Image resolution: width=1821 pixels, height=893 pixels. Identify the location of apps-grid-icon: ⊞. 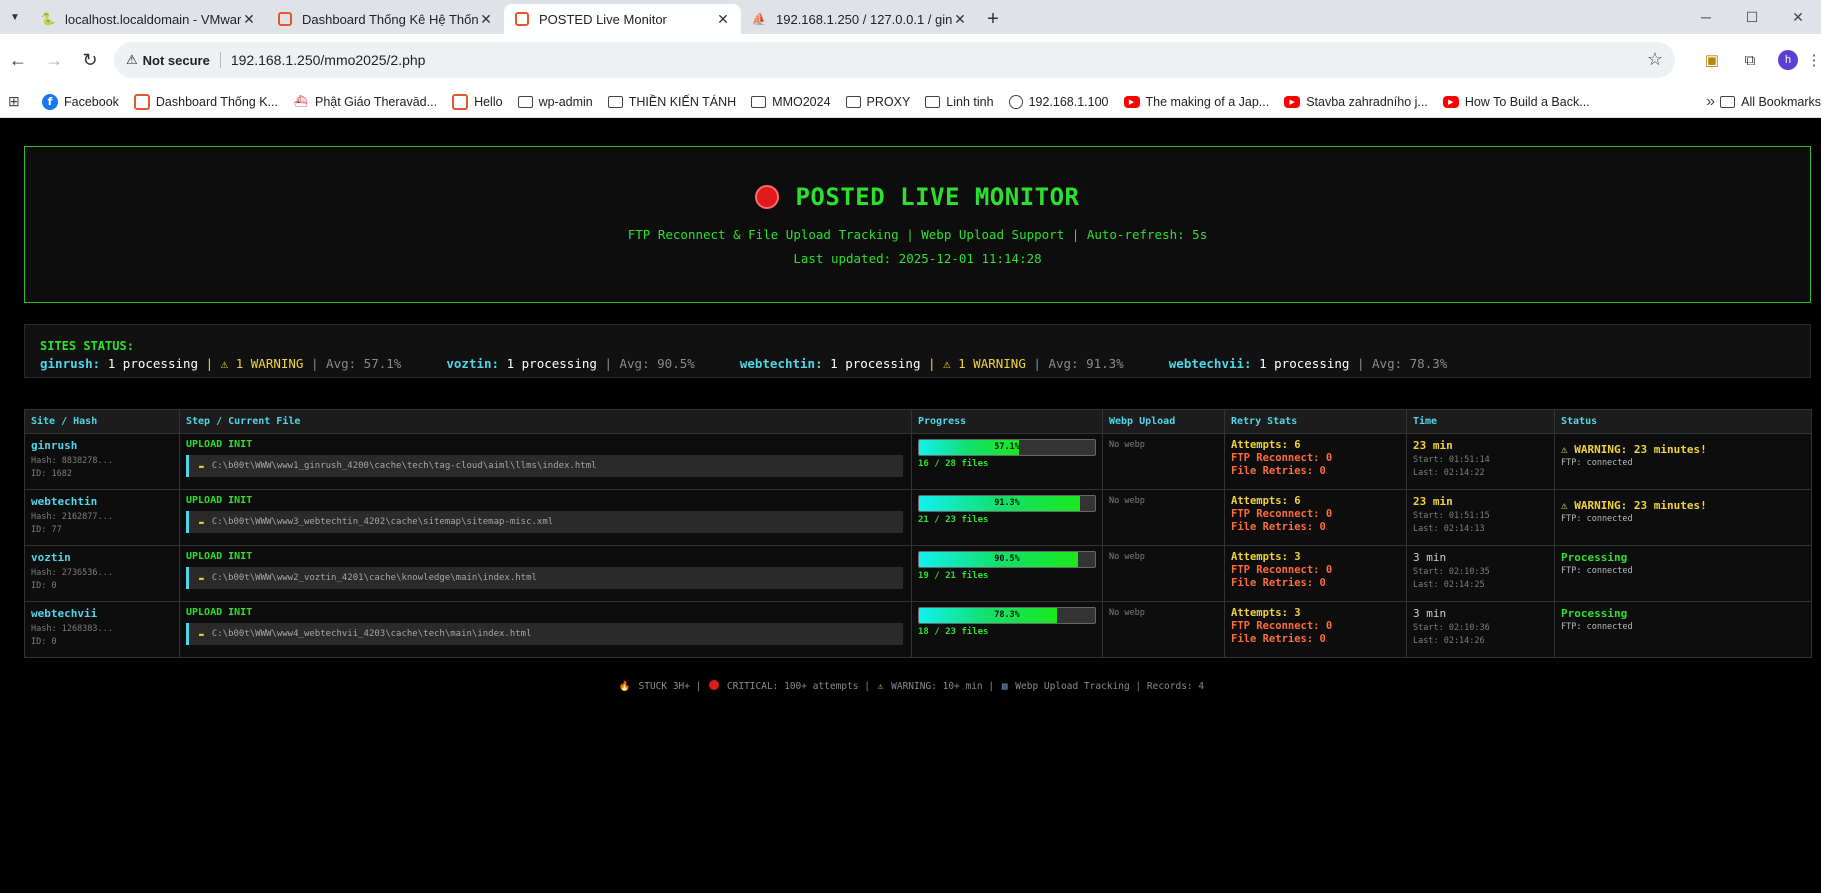
(18, 101).